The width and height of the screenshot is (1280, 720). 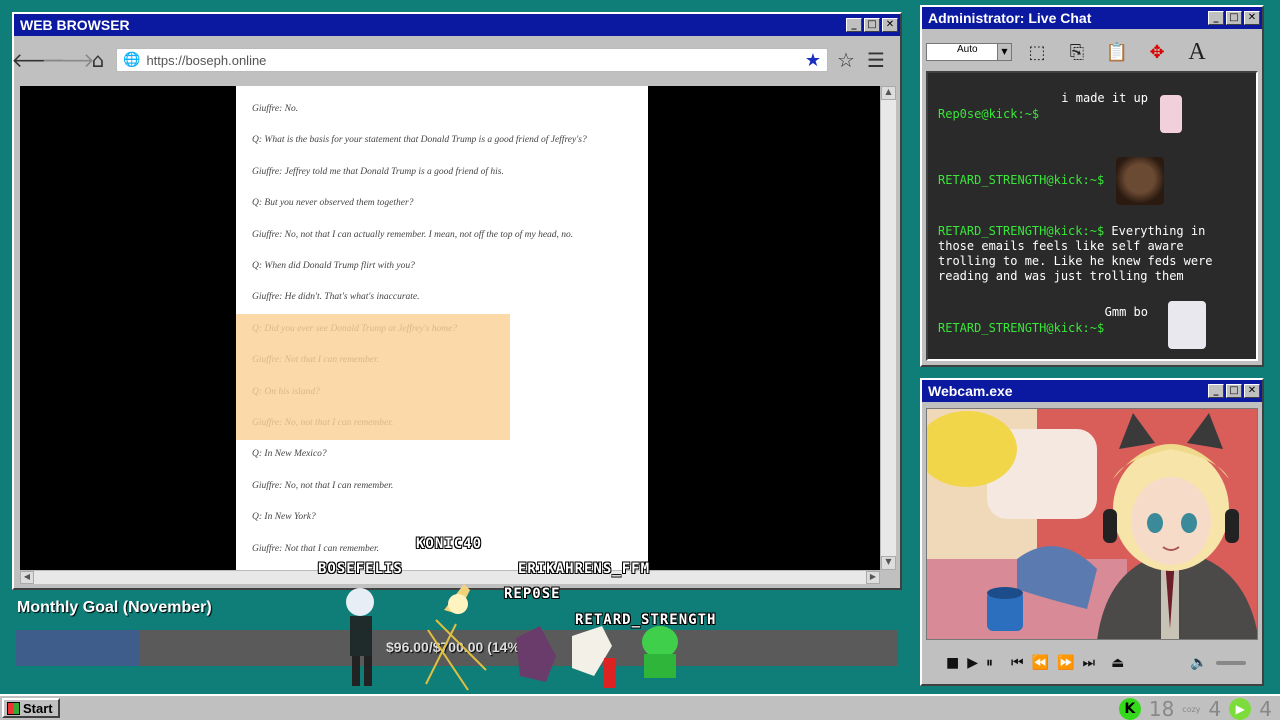 I want to click on play-icon: ▶, so click(x=972, y=663).